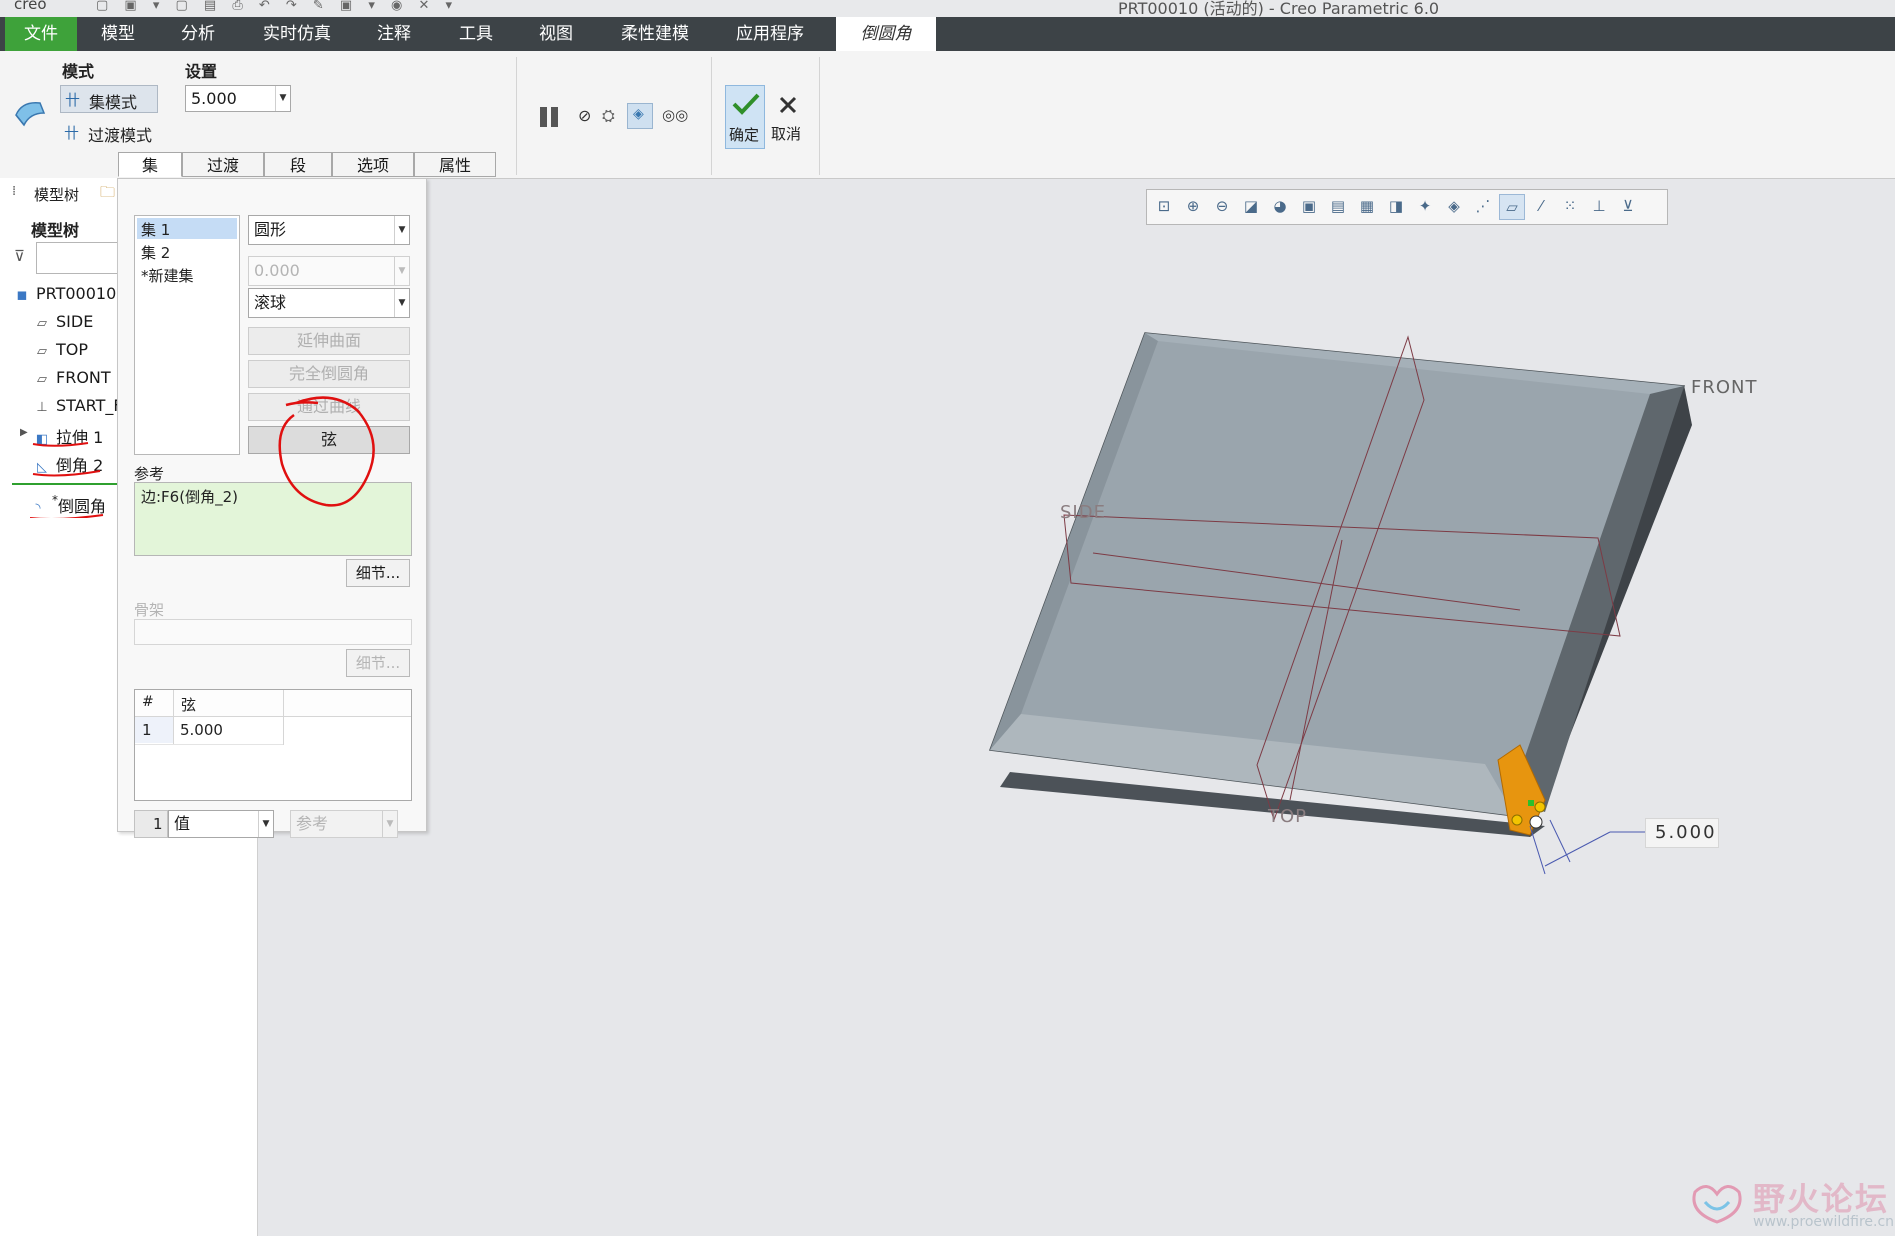 The height and width of the screenshot is (1236, 1895). I want to click on annotation-circle, so click(326, 451).